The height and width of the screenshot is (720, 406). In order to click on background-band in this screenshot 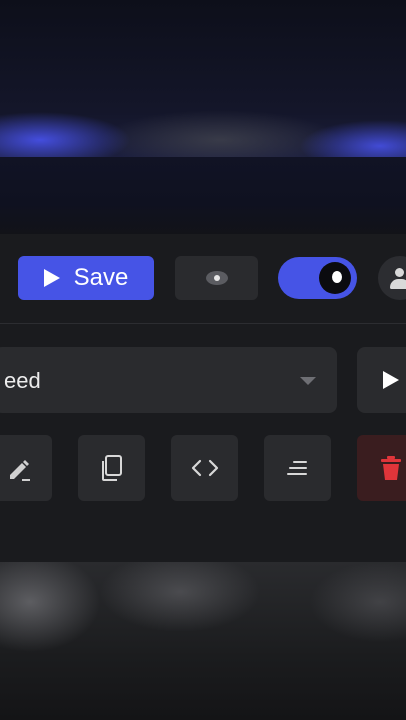, I will do `click(203, 196)`.